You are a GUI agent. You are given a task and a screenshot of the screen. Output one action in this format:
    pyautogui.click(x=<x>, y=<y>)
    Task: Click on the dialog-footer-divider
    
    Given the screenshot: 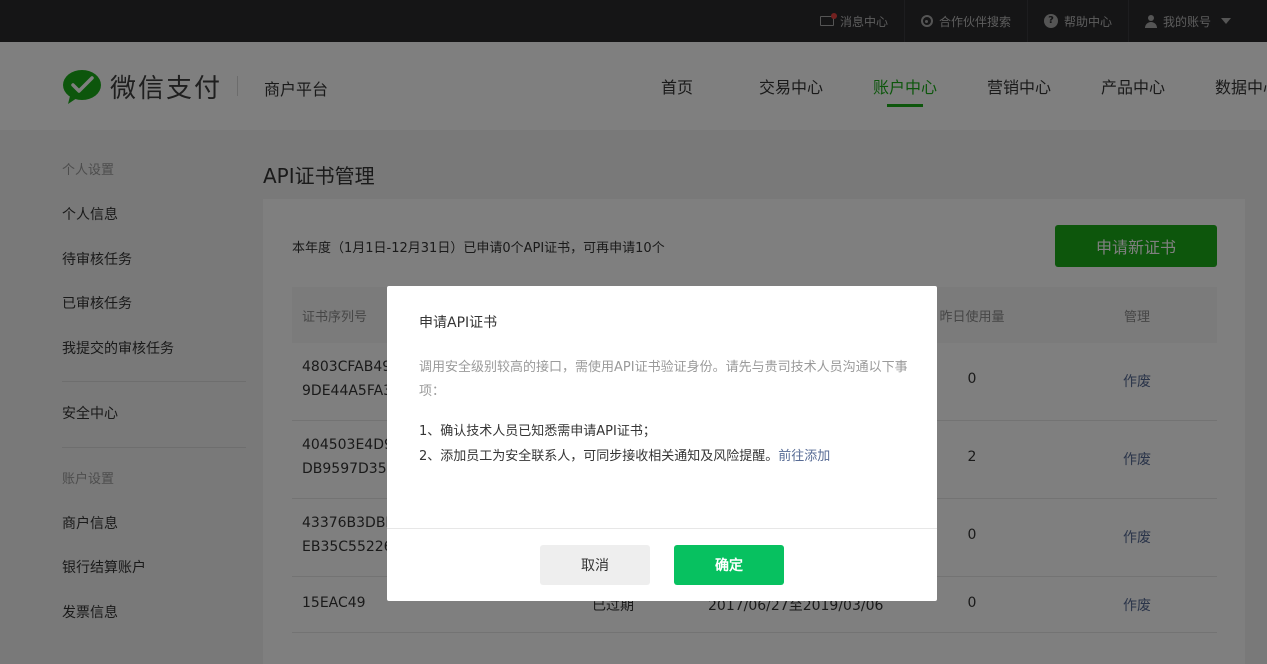 What is the action you would take?
    pyautogui.click(x=662, y=528)
    